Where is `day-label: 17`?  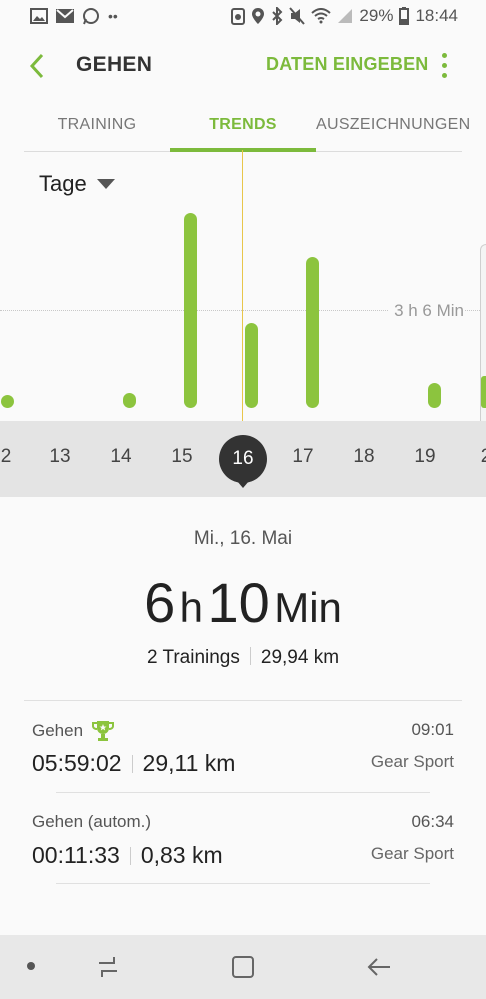 day-label: 17 is located at coordinates (303, 457).